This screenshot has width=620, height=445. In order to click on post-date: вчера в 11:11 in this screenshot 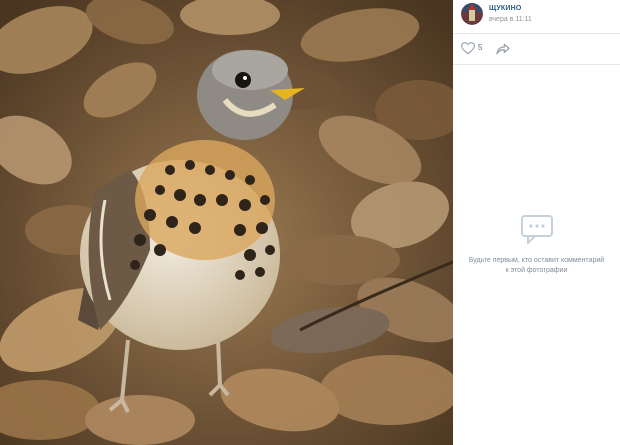, I will do `click(510, 19)`.